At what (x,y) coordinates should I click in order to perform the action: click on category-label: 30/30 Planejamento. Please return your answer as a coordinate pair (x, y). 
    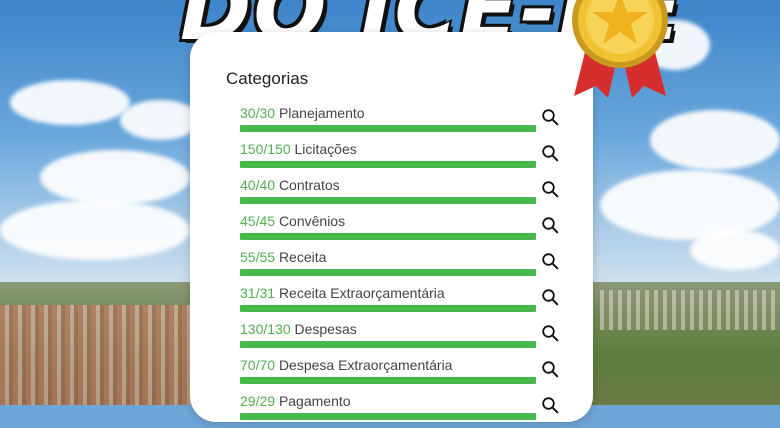
    Looking at the image, I should click on (302, 113).